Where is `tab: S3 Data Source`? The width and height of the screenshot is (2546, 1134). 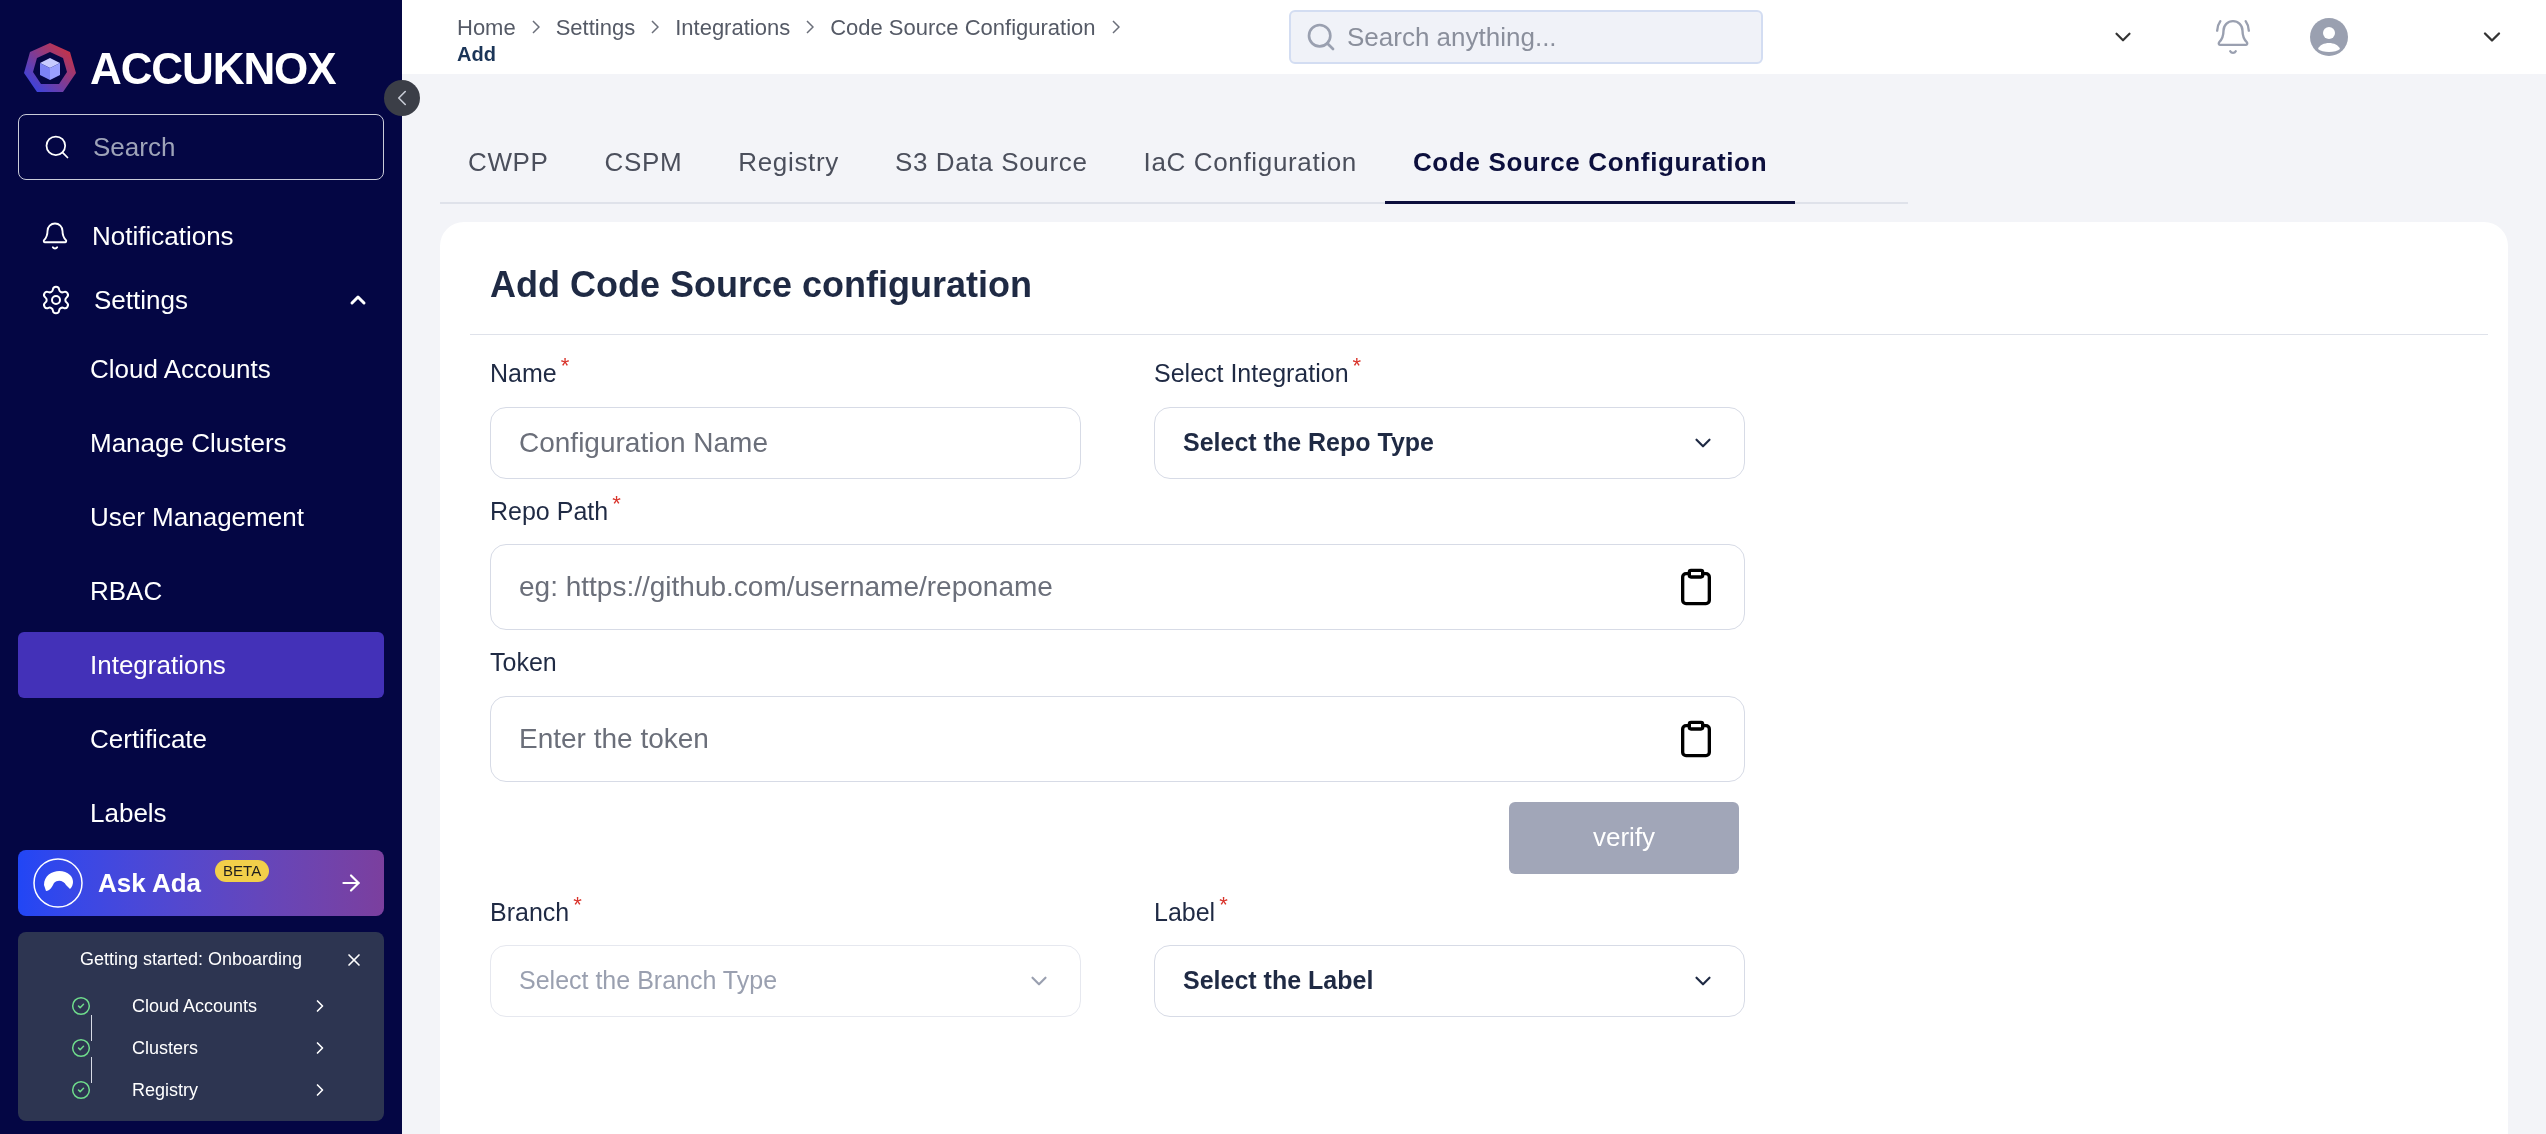 tab: S3 Data Source is located at coordinates (991, 162).